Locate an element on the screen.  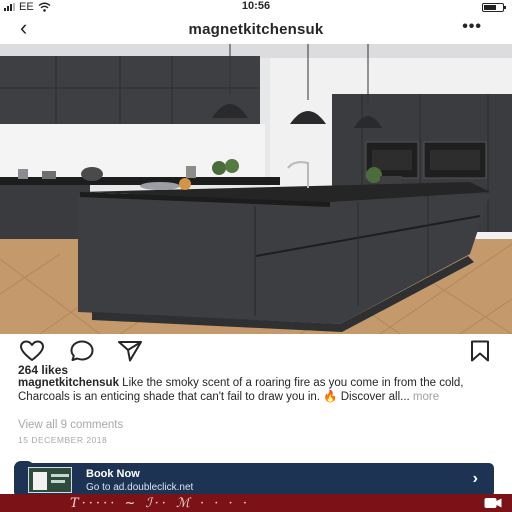
bottom-strip: T····· ~ ℐ·· ℳ · · · · is located at coordinates (256, 503).